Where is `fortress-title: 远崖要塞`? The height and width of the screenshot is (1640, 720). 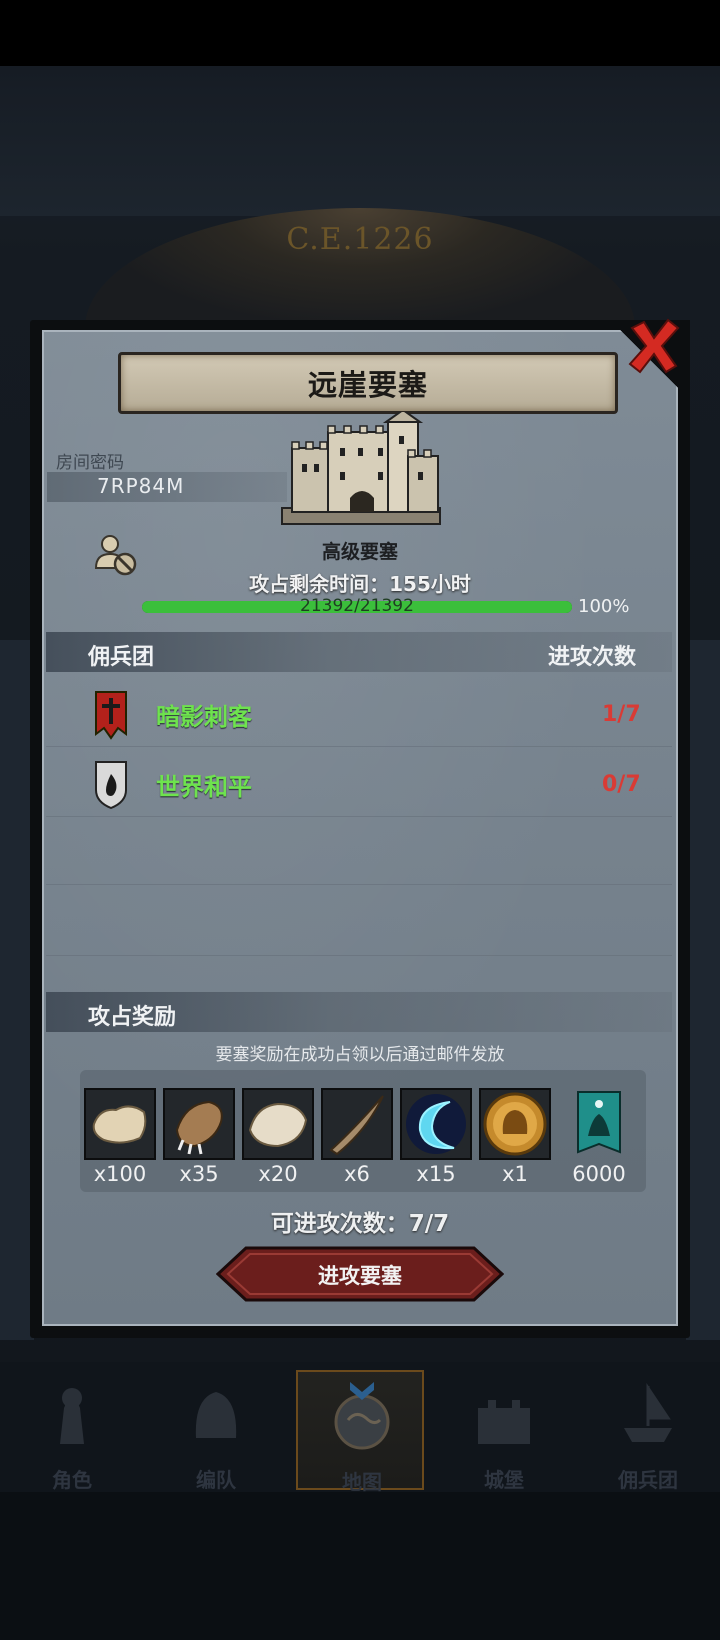
fortress-title: 远崖要塞 is located at coordinates (367, 385).